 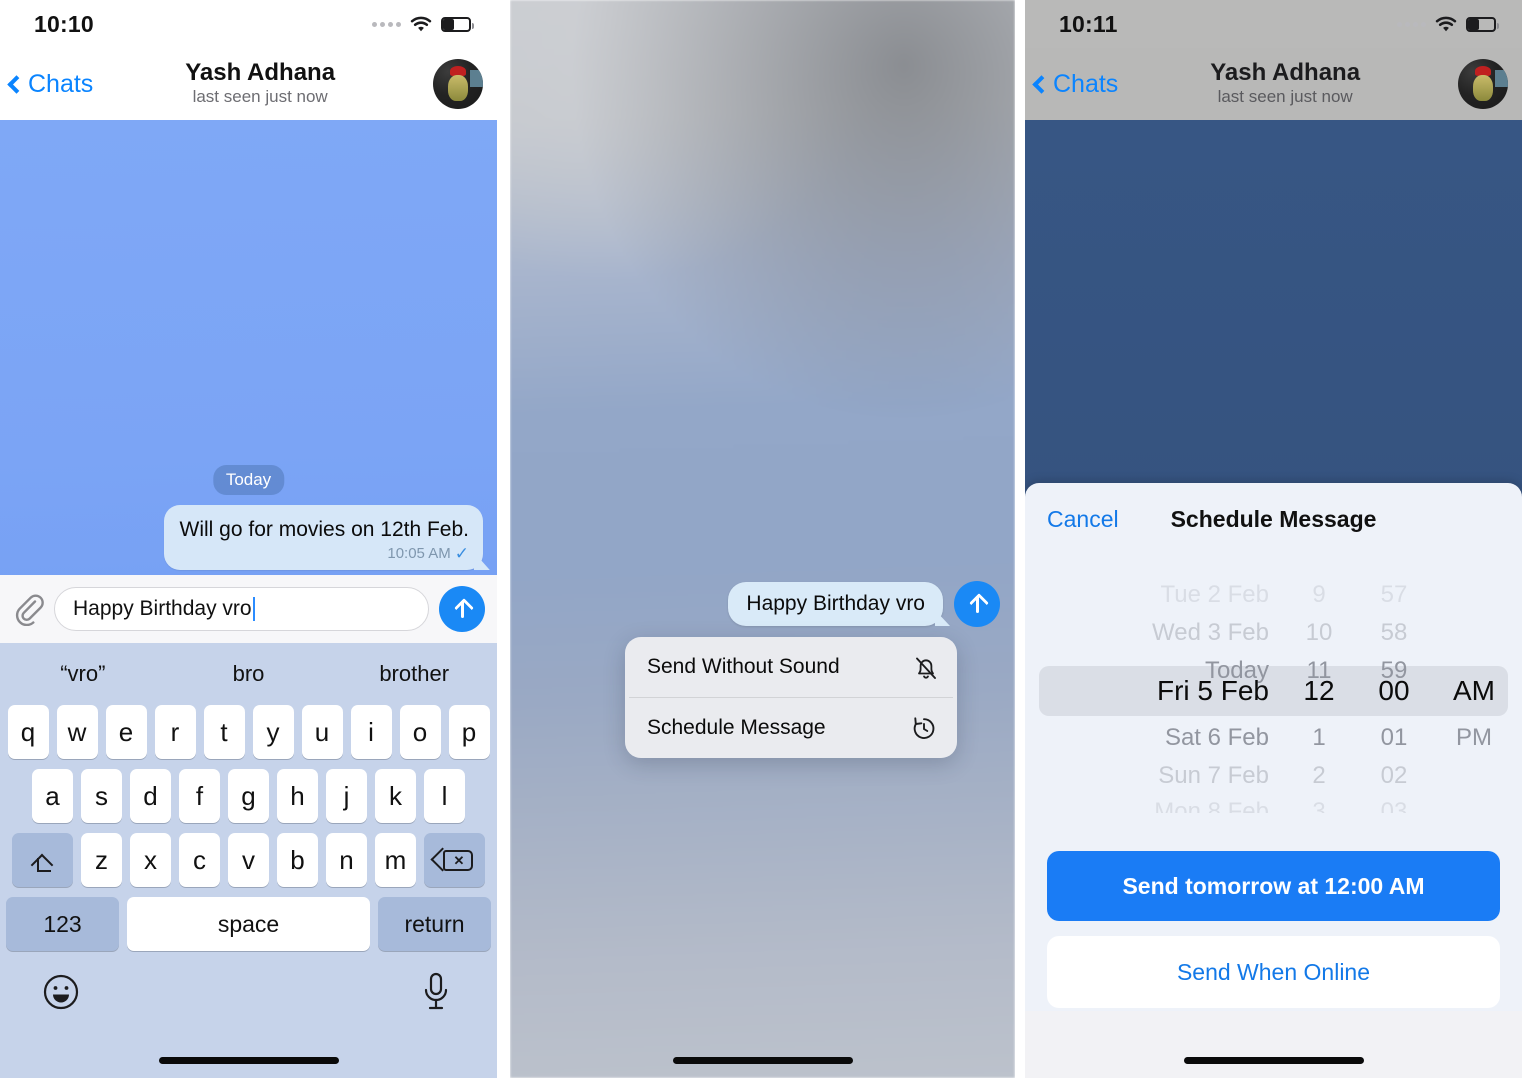 I want to click on key-b: b, so click(x=297, y=860).